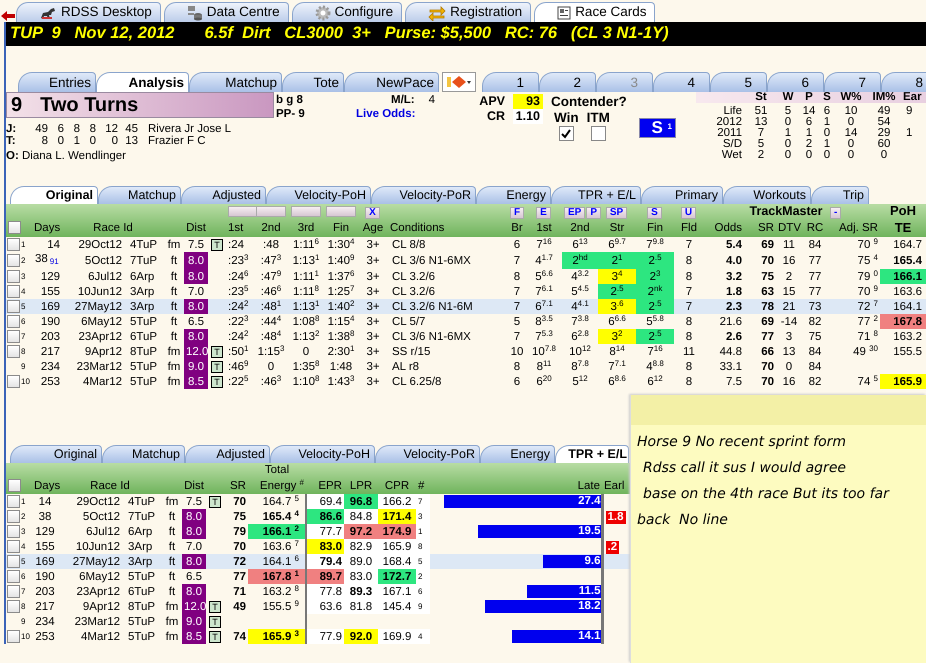 The height and width of the screenshot is (663, 926). I want to click on tab: Primary, so click(682, 195).